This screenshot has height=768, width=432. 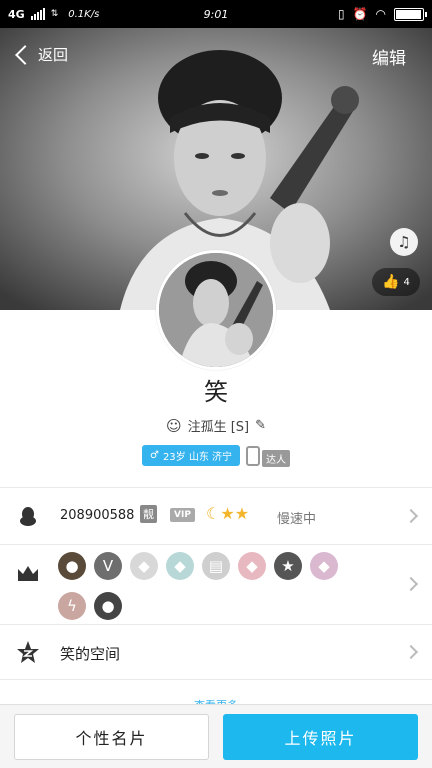 I want to click on daren-label: 达人, so click(x=276, y=458).